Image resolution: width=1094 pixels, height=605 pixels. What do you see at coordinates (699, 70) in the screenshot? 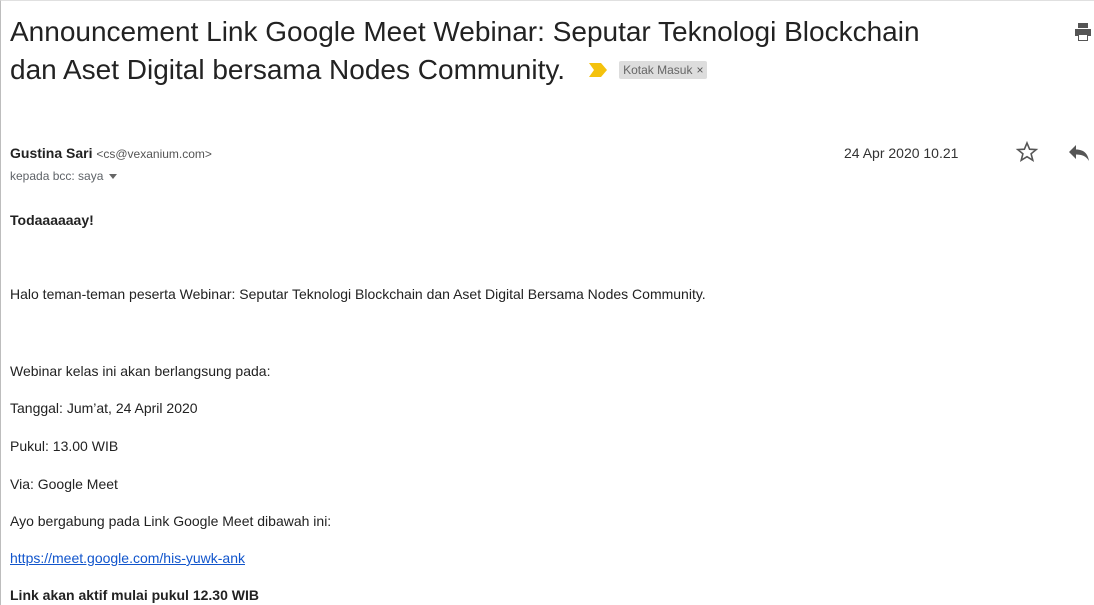
I see `remove-label-button: ×` at bounding box center [699, 70].